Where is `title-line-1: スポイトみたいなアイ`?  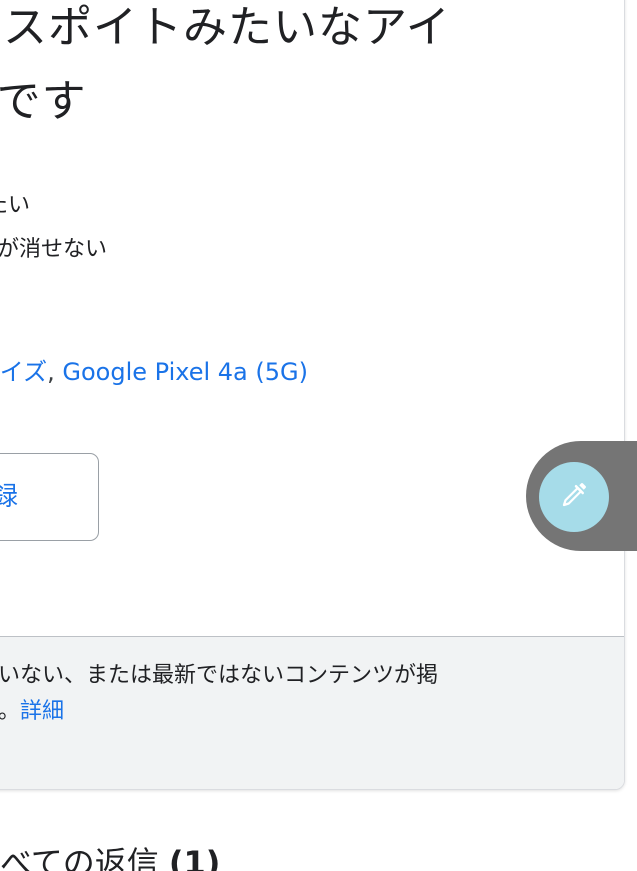
title-line-1: スポイトみたいなアイ is located at coordinates (227, 27).